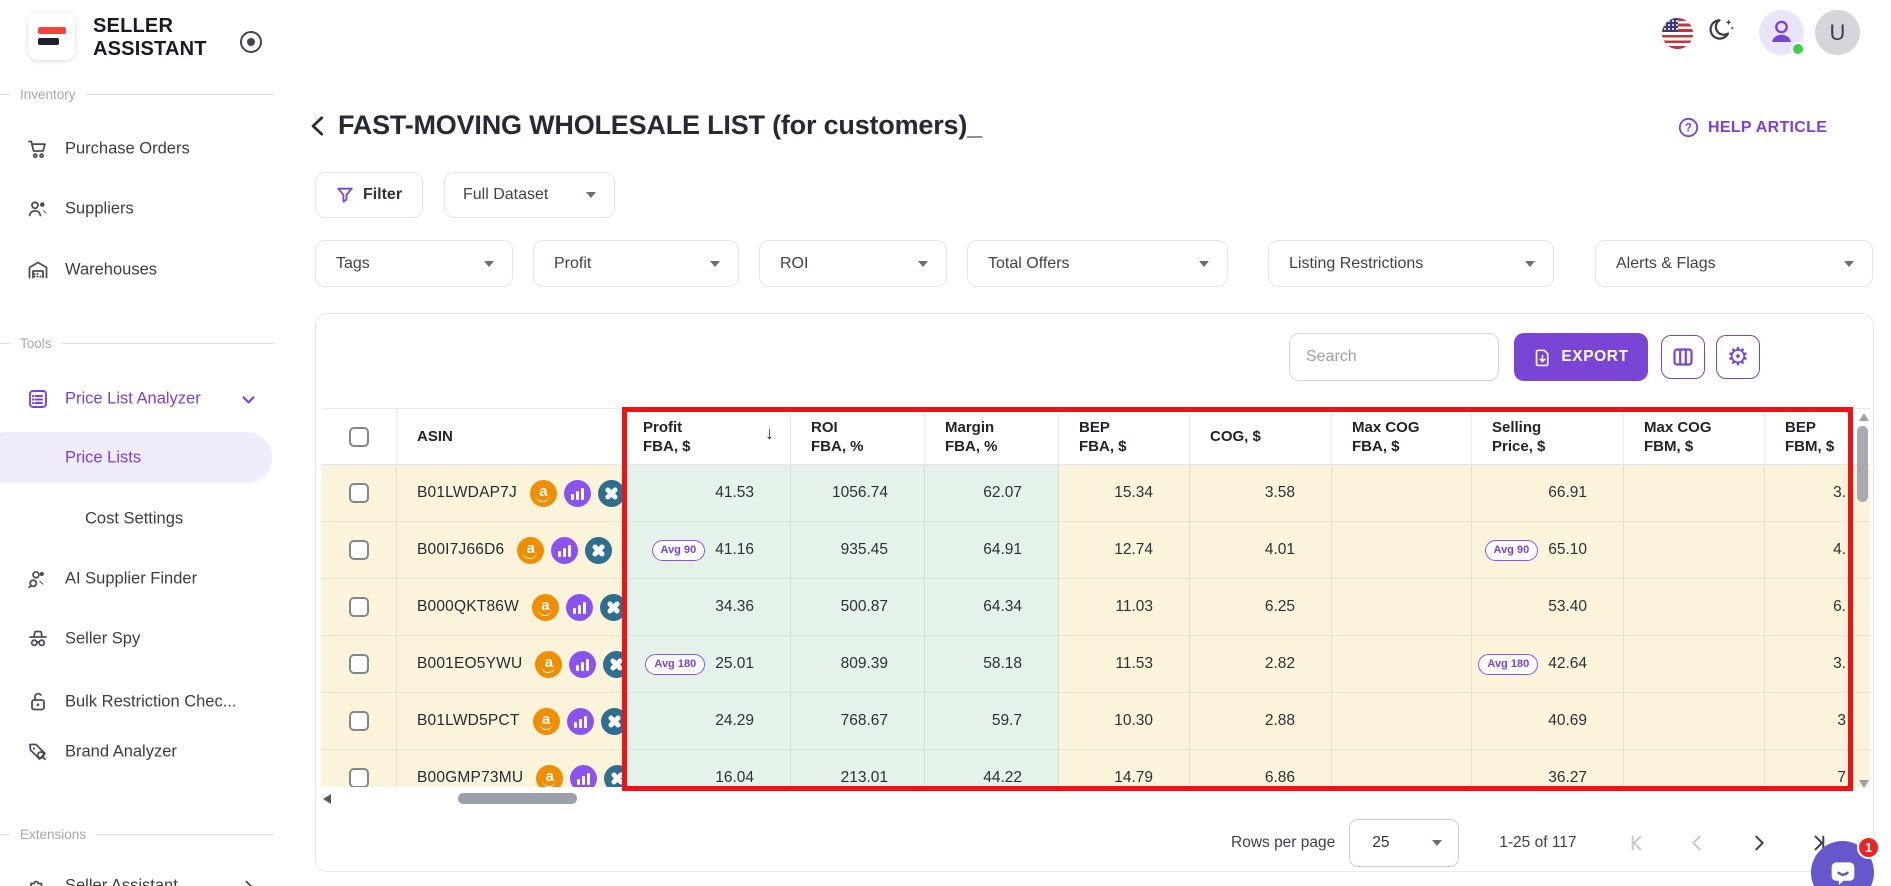 This screenshot has height=886, width=1891. I want to click on column-header-cog: COG, $, so click(1261, 436).